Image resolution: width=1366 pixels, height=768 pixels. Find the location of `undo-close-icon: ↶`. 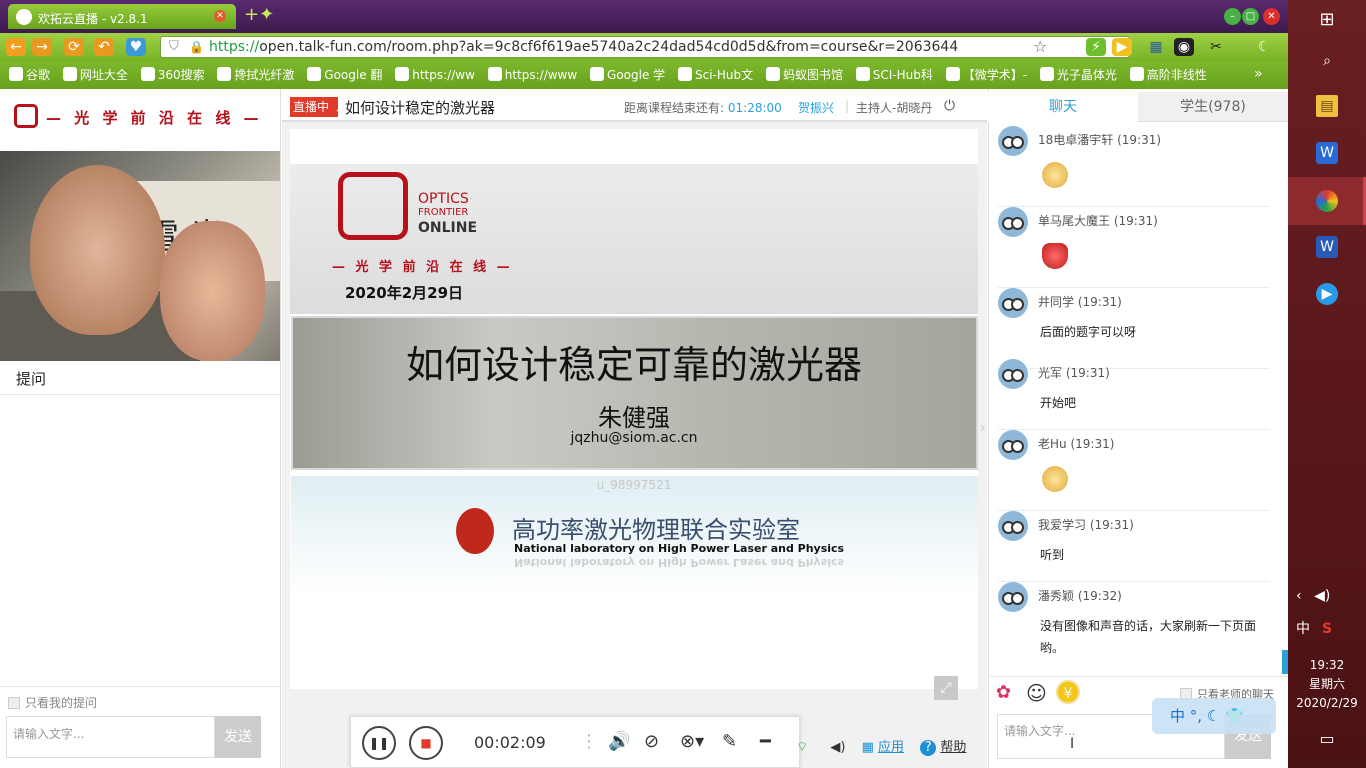

undo-close-icon: ↶ is located at coordinates (104, 47).